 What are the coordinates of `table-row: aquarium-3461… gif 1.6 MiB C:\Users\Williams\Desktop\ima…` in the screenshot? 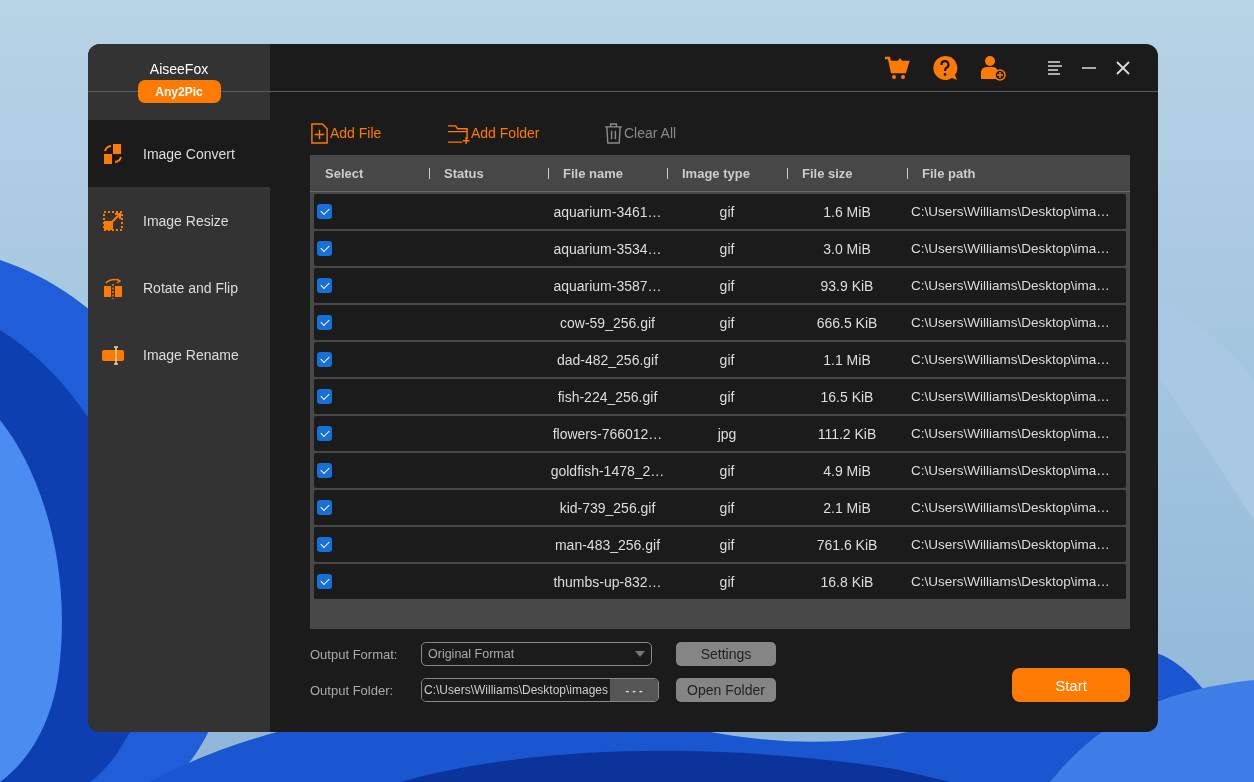 It's located at (720, 211).